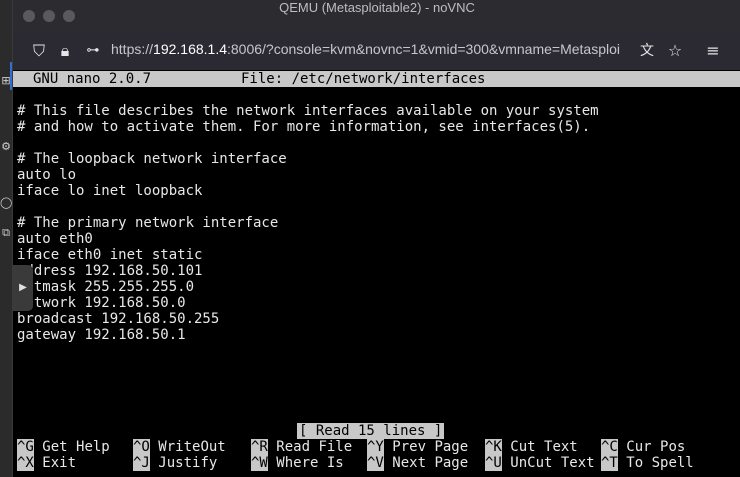  Describe the element at coordinates (175, 463) in the screenshot. I see `shortcut-justify: ^J Justify` at that location.